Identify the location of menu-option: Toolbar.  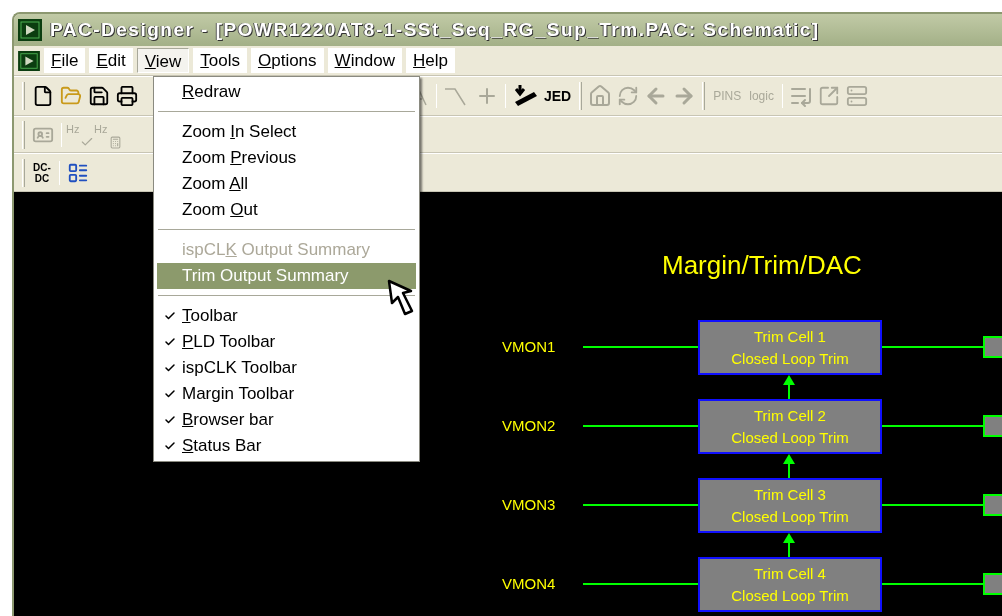
(286, 316).